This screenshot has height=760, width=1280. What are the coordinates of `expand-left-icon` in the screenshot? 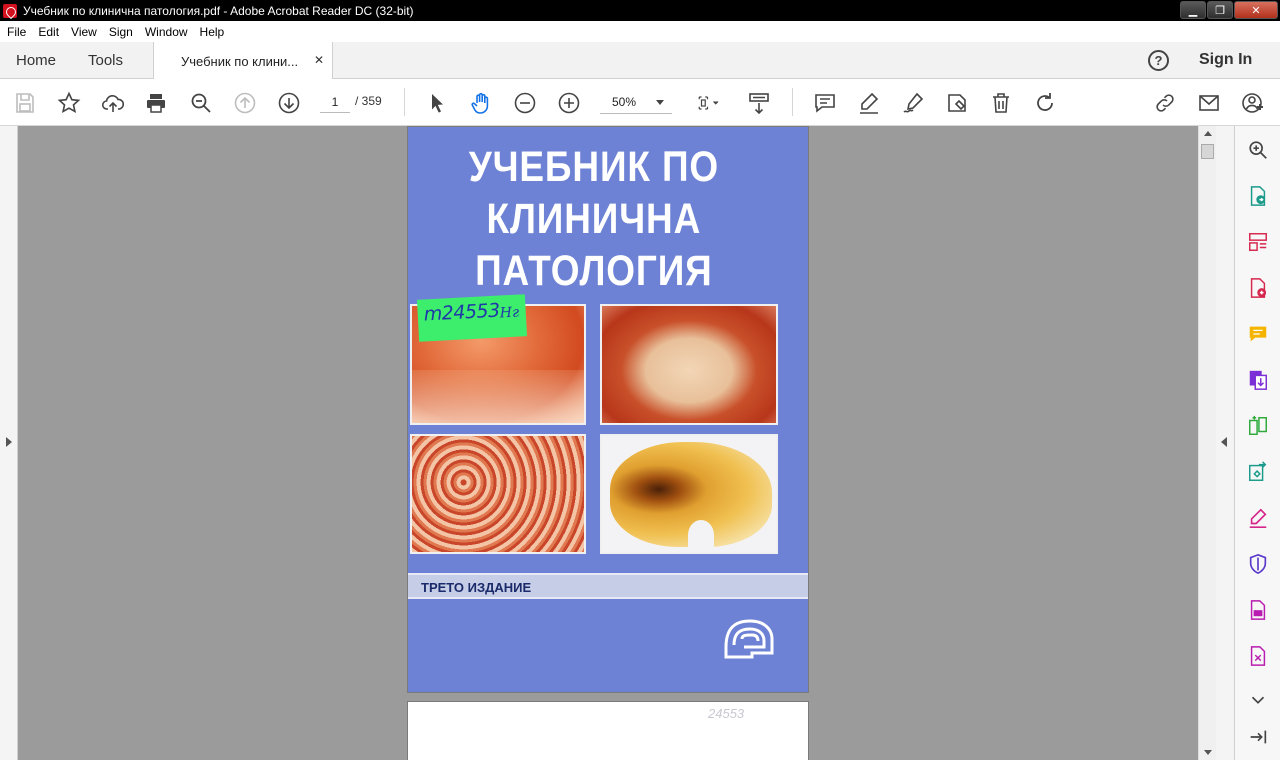 It's located at (1224, 442).